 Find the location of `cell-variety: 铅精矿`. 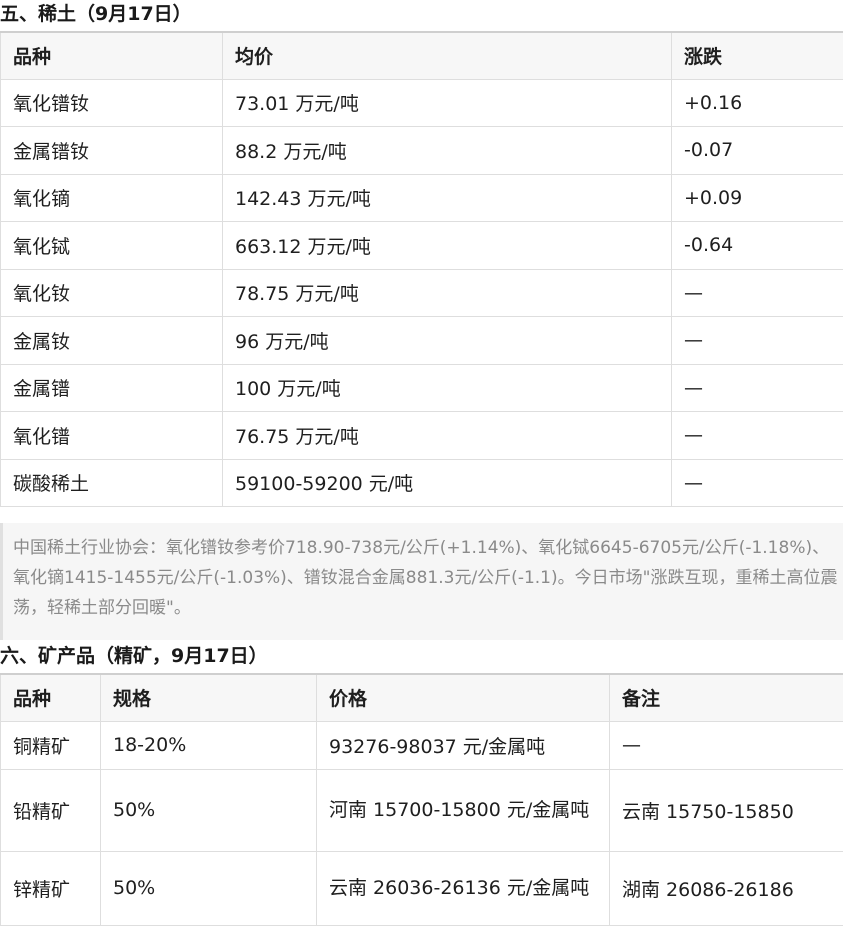

cell-variety: 铅精矿 is located at coordinates (51, 810).